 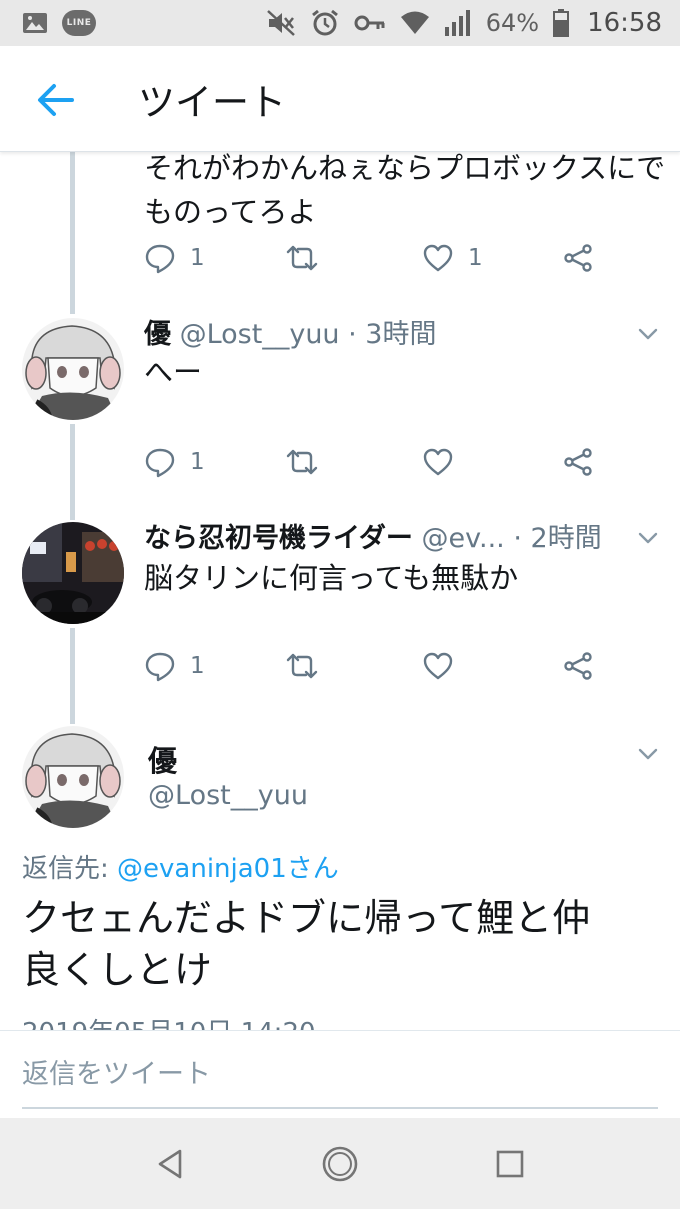 What do you see at coordinates (278, 538) in the screenshot?
I see `display-name: なら忍初号機ライダー` at bounding box center [278, 538].